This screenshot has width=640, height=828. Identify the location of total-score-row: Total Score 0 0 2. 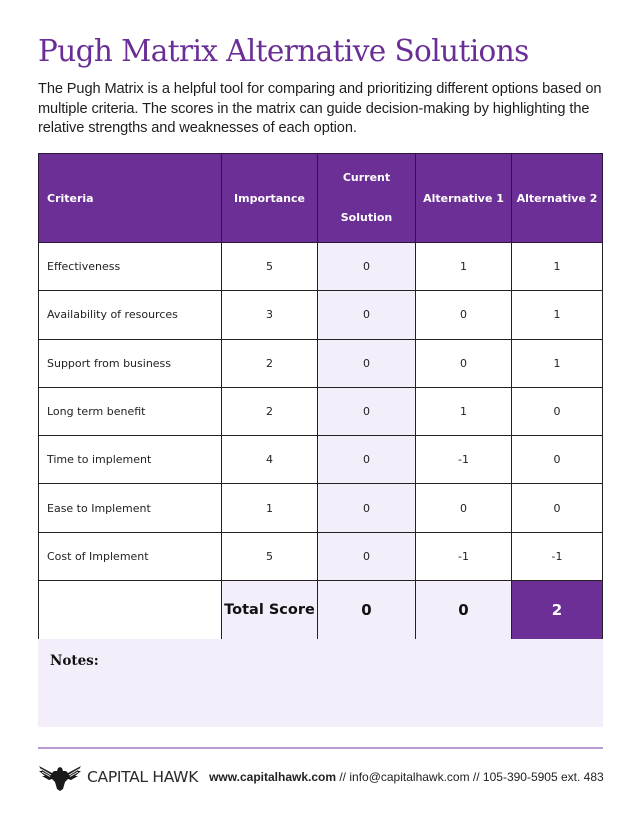
(320, 610).